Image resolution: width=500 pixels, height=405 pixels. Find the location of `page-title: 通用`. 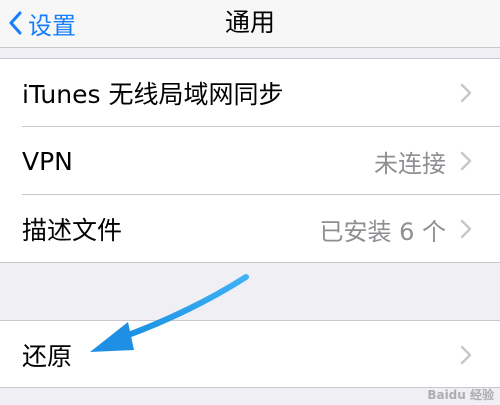

page-title: 通用 is located at coordinates (249, 22).